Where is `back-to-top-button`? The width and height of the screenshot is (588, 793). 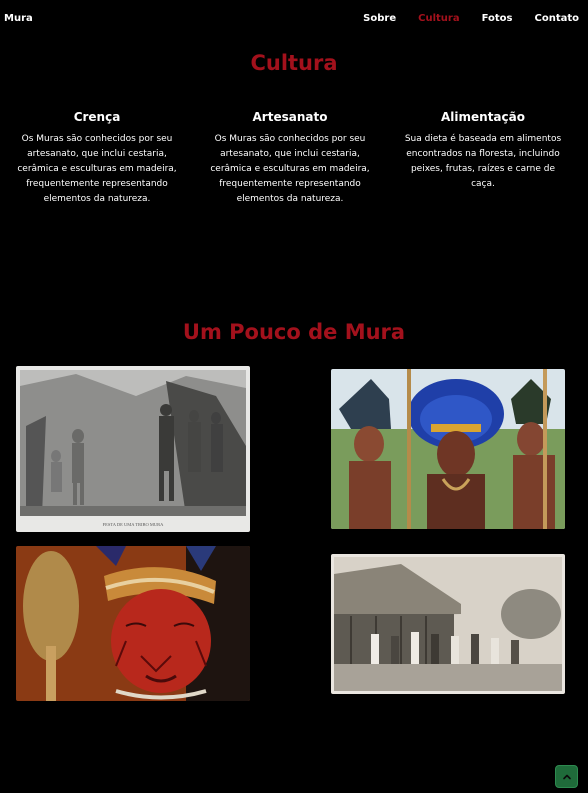
back-to-top-button is located at coordinates (566, 776).